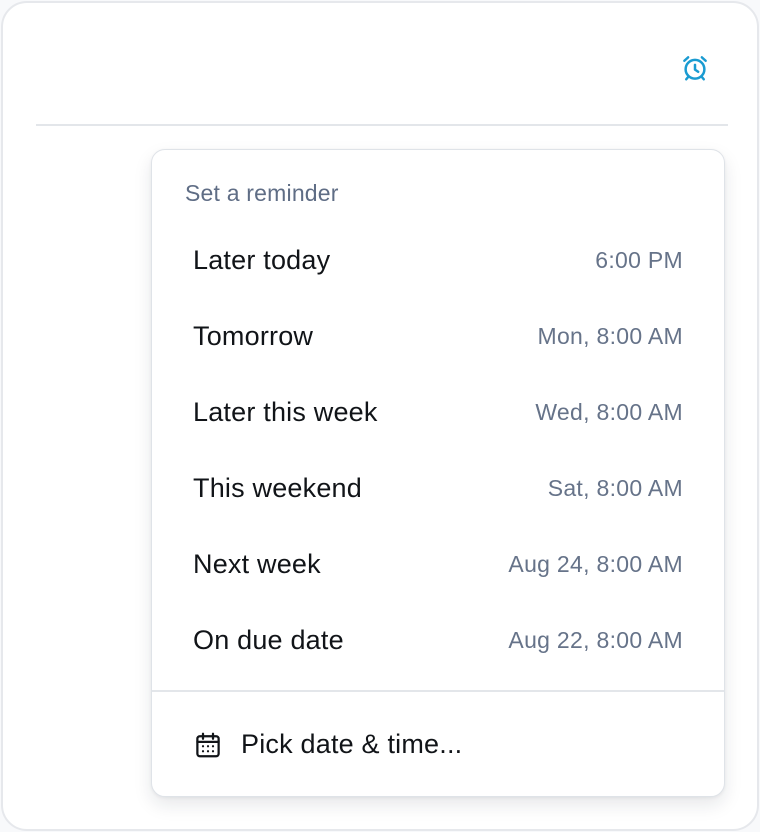 This screenshot has width=760, height=832. Describe the element at coordinates (438, 412) in the screenshot. I see `option-later-this-week: Later this week Wed, 8:00 AM` at that location.